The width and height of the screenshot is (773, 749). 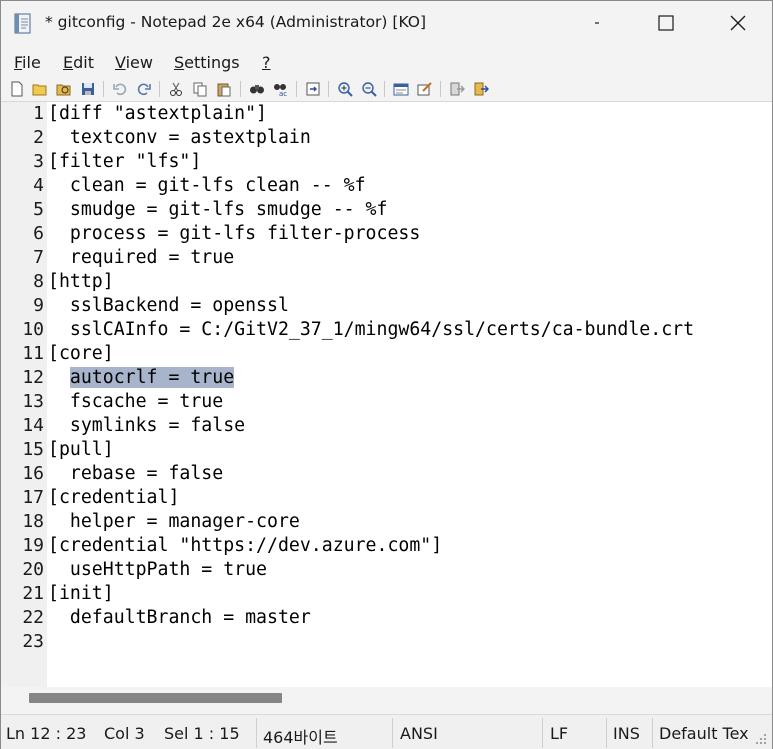 I want to click on scheme-icon, so click(x=425, y=89).